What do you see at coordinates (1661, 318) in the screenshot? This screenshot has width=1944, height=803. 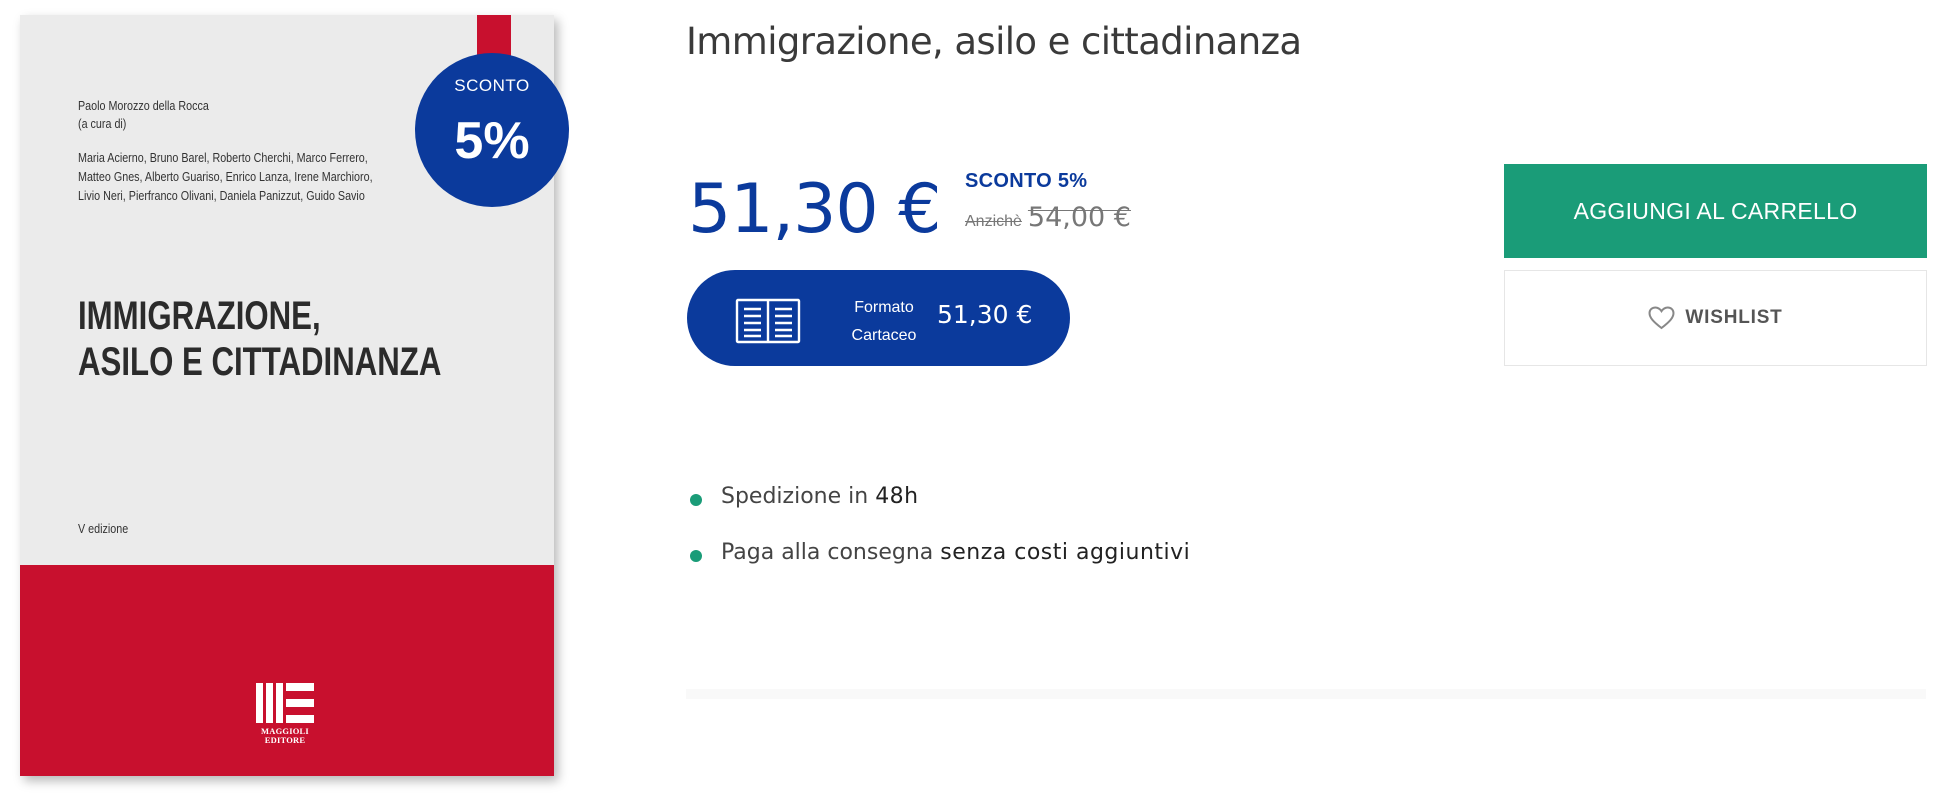 I see `heart-icon` at bounding box center [1661, 318].